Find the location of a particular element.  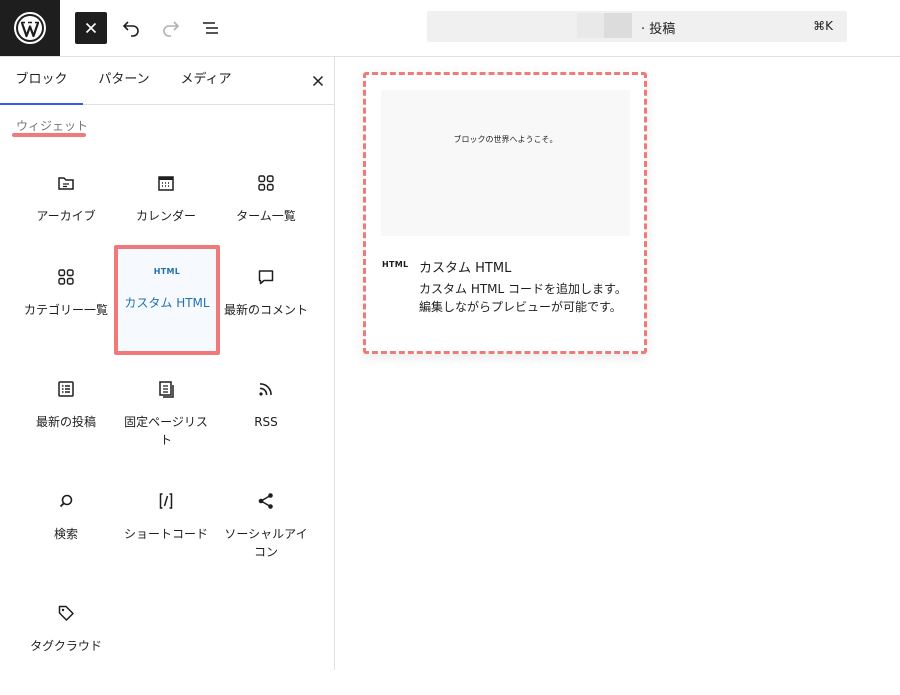

undo-button is located at coordinates (131, 28).